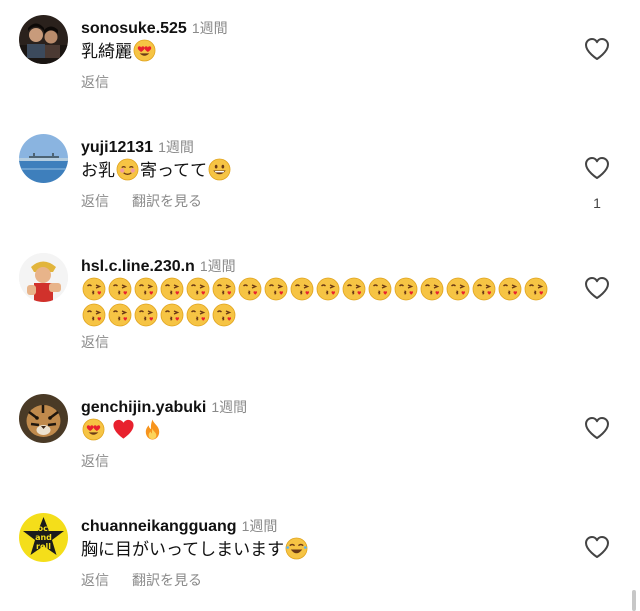 The height and width of the screenshot is (611, 640). Describe the element at coordinates (123, 429) in the screenshot. I see `red-heart-emoji-icon` at that location.